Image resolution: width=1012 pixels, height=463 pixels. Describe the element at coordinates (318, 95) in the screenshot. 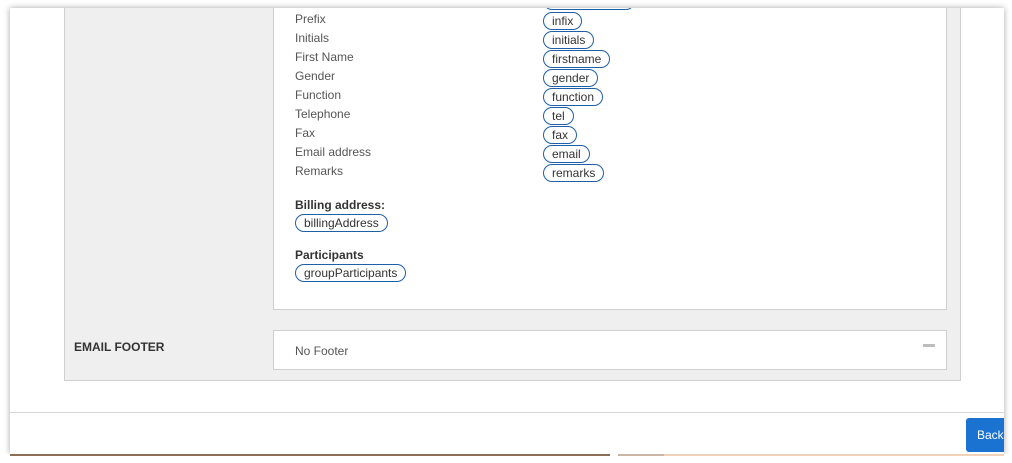

I see `field-label-function: Function` at that location.